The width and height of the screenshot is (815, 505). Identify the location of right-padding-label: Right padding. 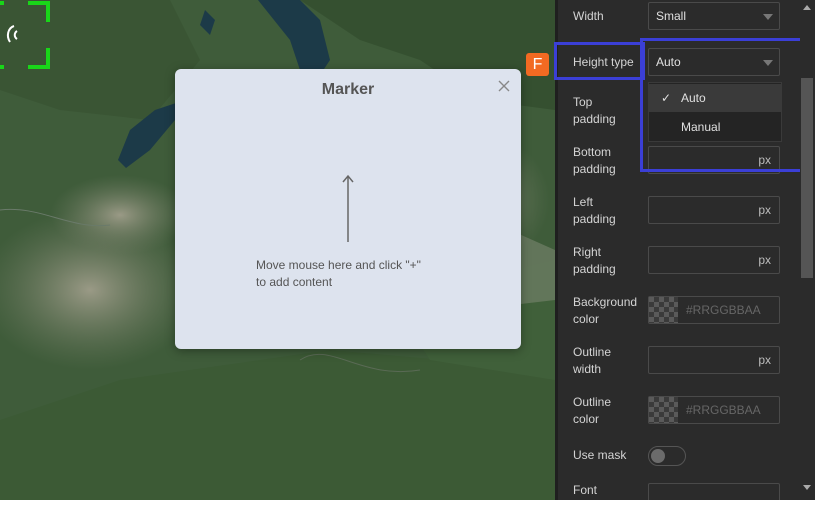
(594, 260).